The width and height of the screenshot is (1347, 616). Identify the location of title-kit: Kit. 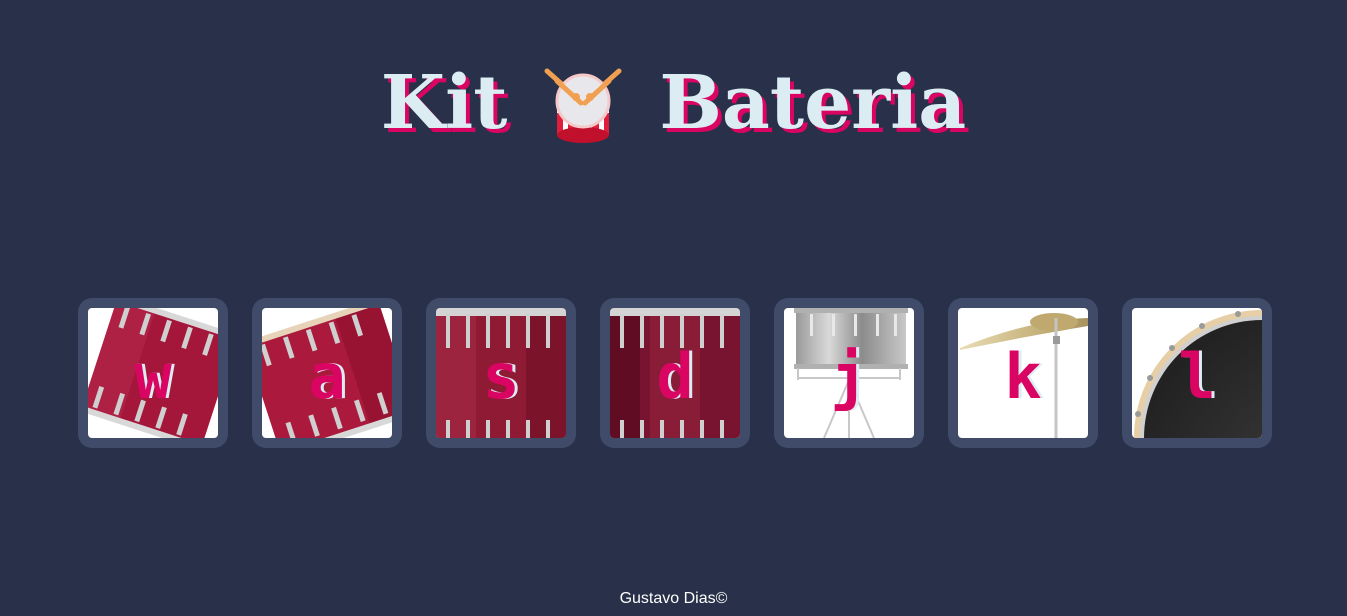
(444, 103).